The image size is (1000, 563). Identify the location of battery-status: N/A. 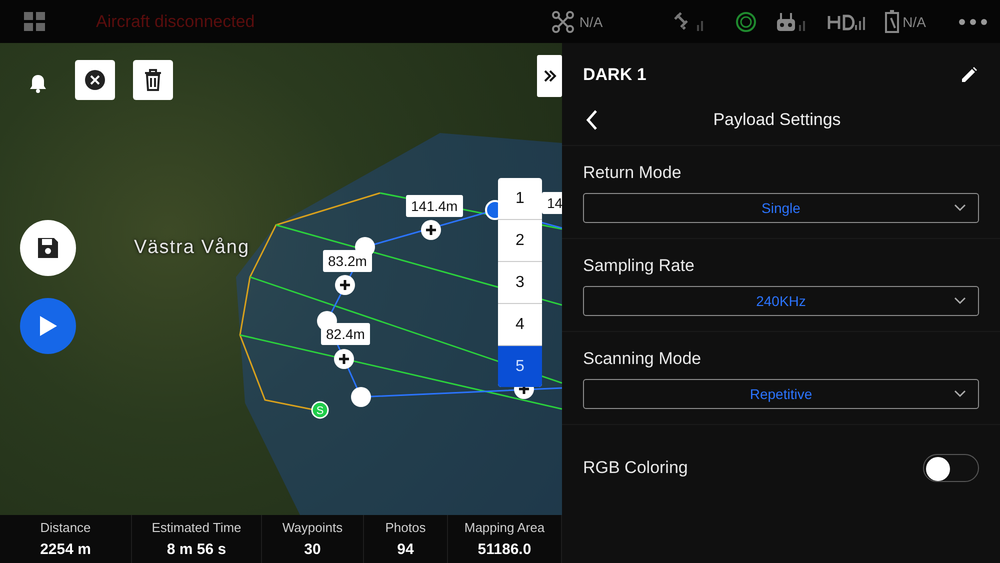
(914, 22).